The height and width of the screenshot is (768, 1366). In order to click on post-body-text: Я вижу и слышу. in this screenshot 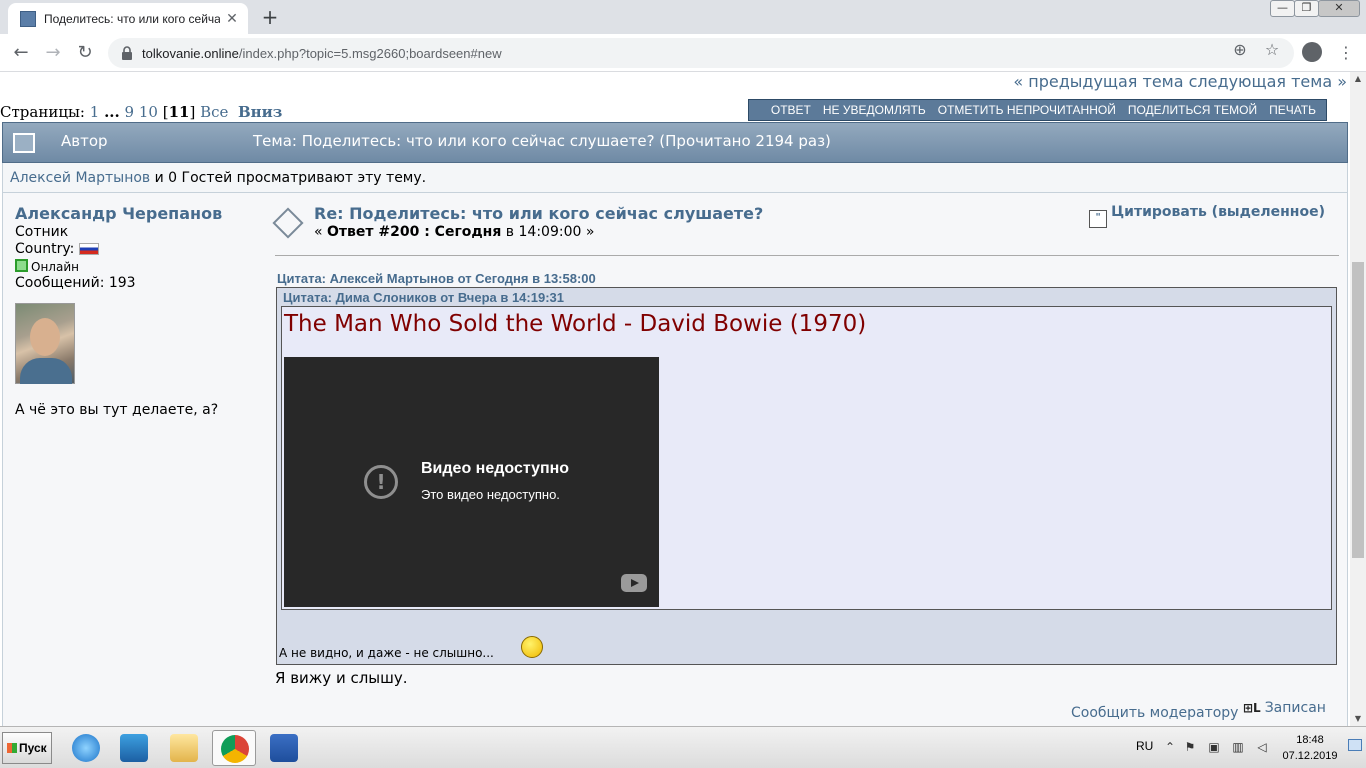, I will do `click(341, 678)`.